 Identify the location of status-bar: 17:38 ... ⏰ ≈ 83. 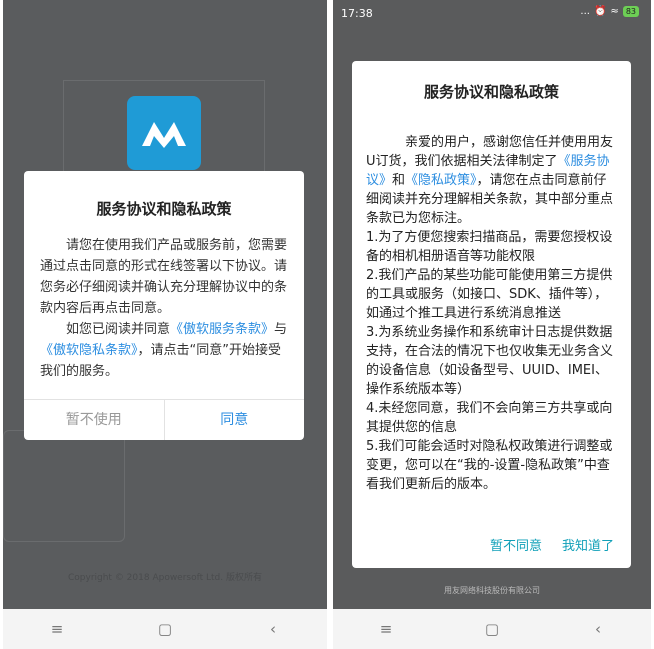
(492, 13).